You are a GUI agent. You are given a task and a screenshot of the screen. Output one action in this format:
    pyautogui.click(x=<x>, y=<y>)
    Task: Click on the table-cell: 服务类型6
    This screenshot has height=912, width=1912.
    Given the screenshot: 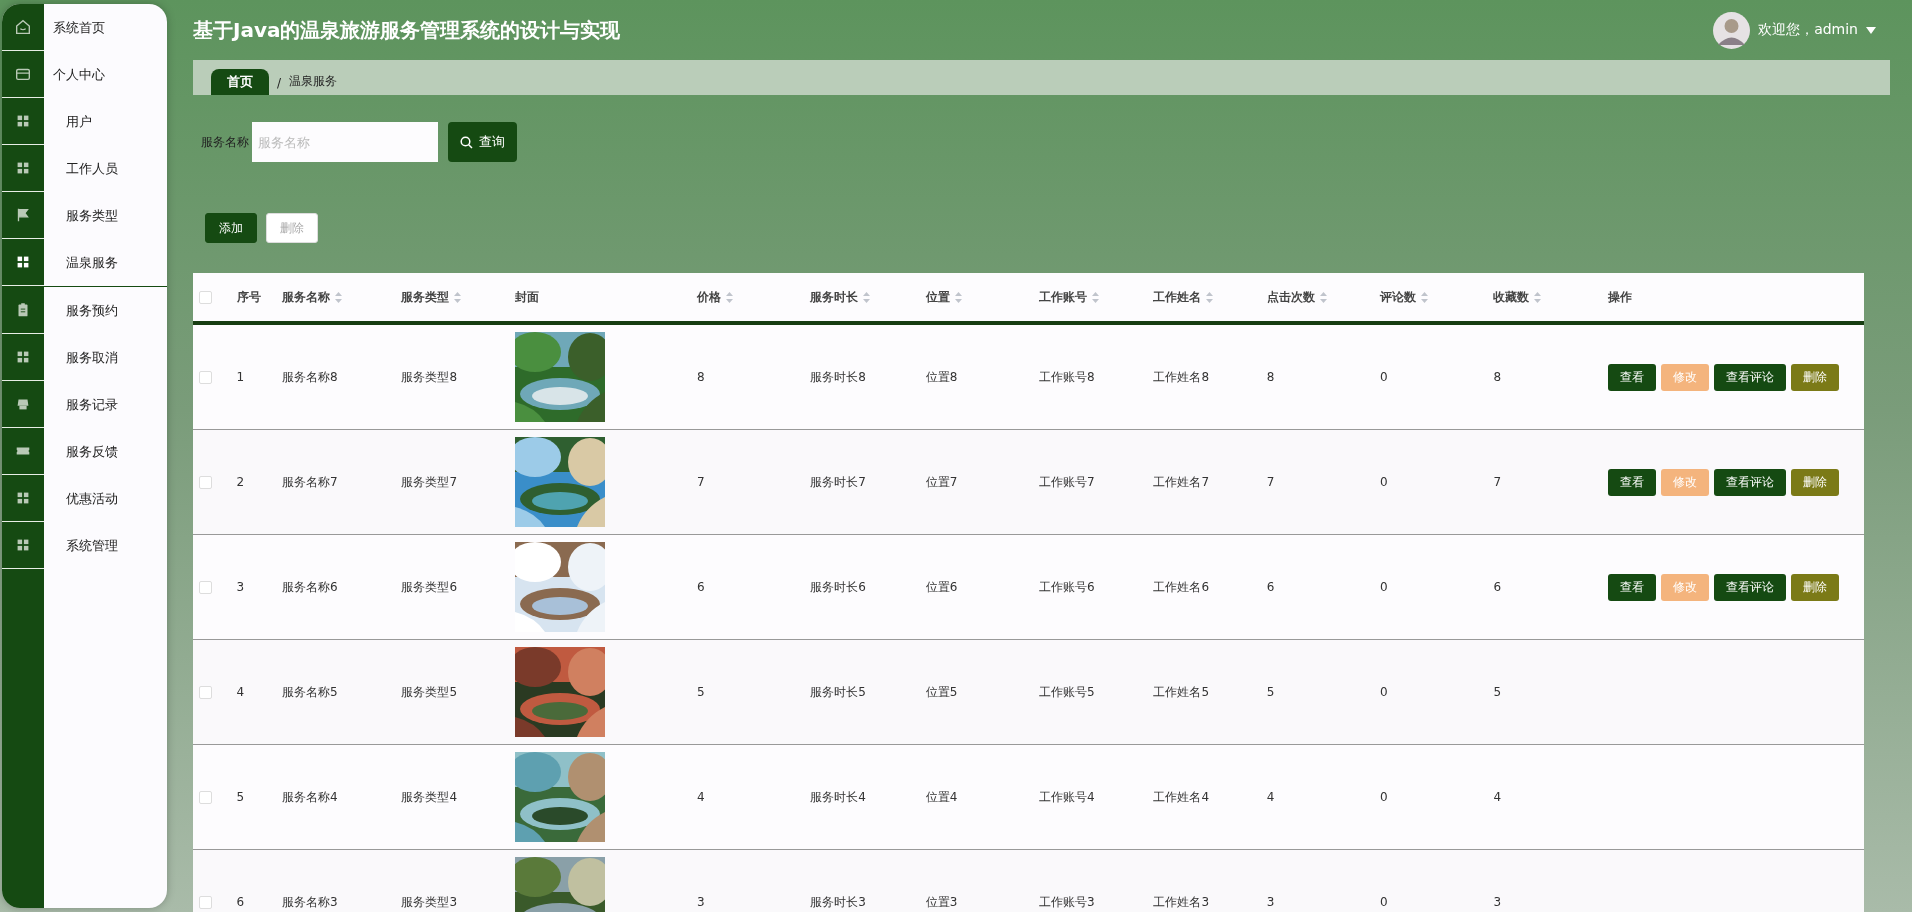 What is the action you would take?
    pyautogui.click(x=429, y=586)
    